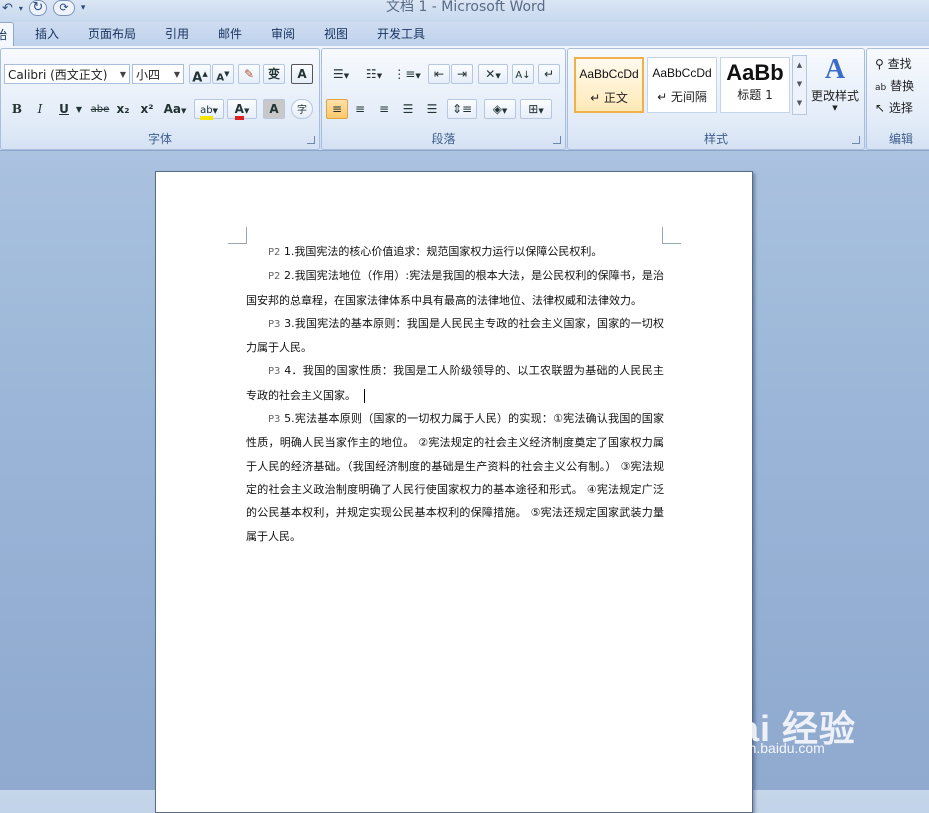 The image size is (929, 813). What do you see at coordinates (835, 90) in the screenshot?
I see `change-styles-button: A 更改样式 ▼` at bounding box center [835, 90].